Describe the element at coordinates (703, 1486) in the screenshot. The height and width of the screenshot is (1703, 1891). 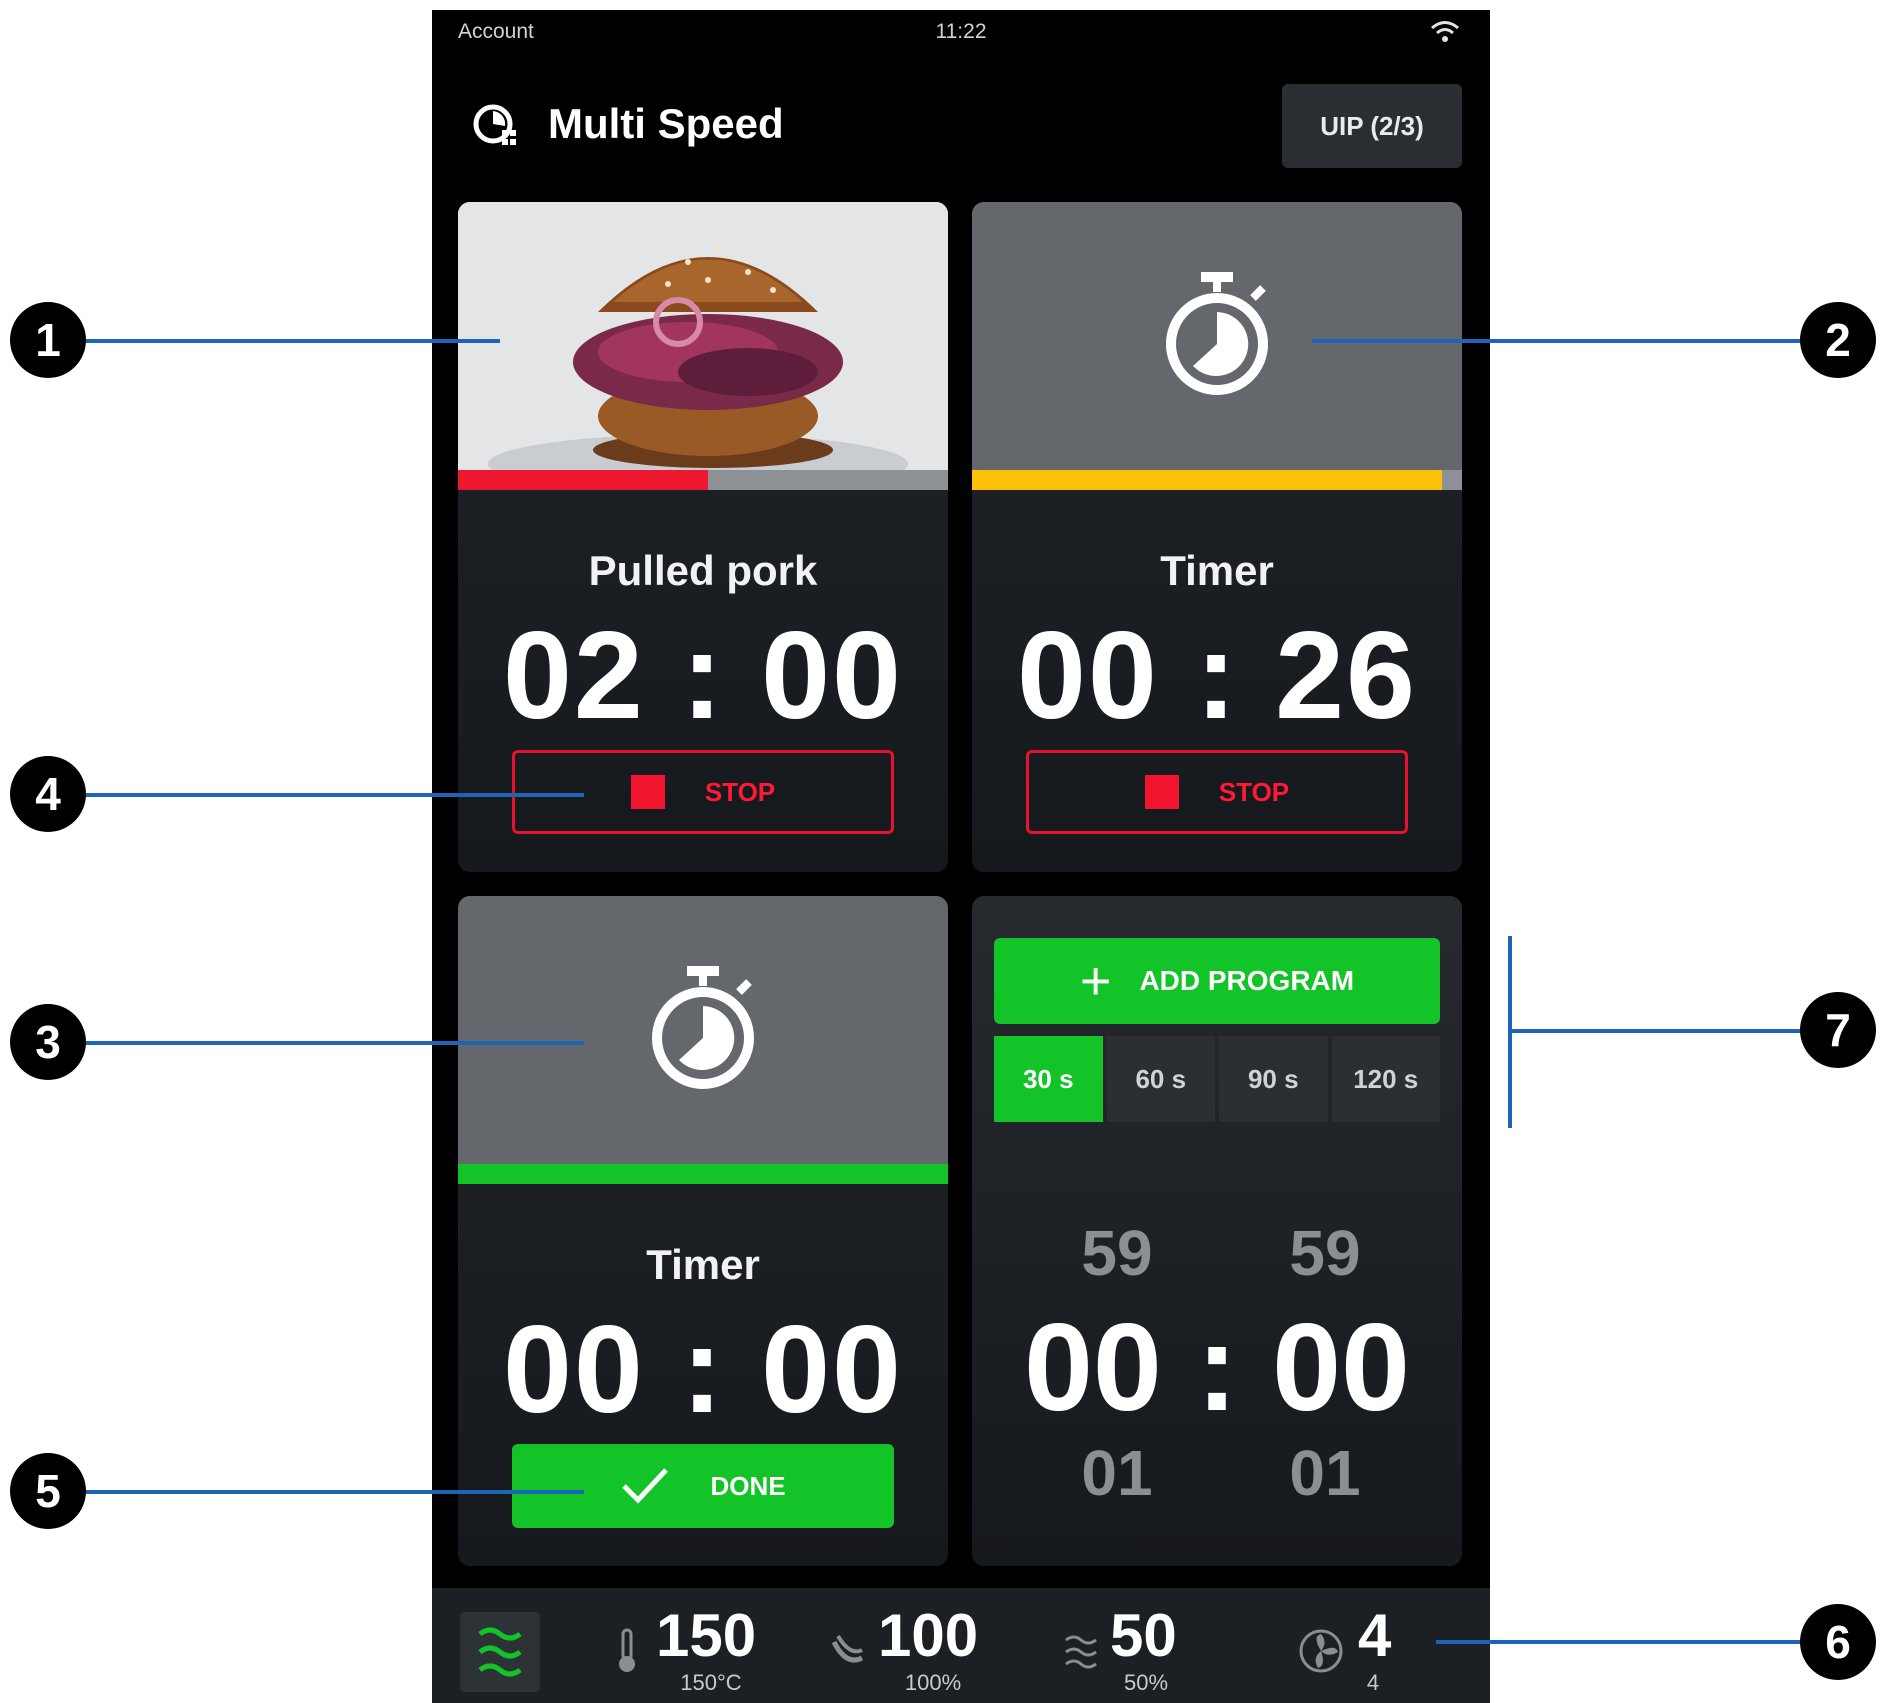
I see `done-button: DONE` at that location.